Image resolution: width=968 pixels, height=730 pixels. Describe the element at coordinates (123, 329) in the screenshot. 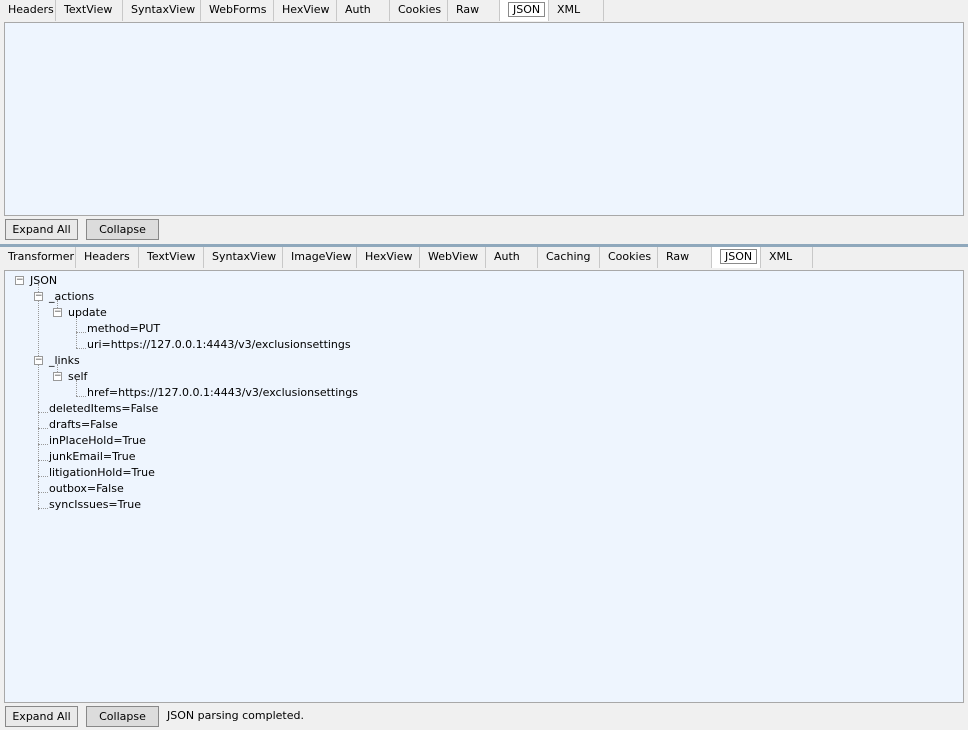

I see `tree-node-method: method=PUT` at that location.